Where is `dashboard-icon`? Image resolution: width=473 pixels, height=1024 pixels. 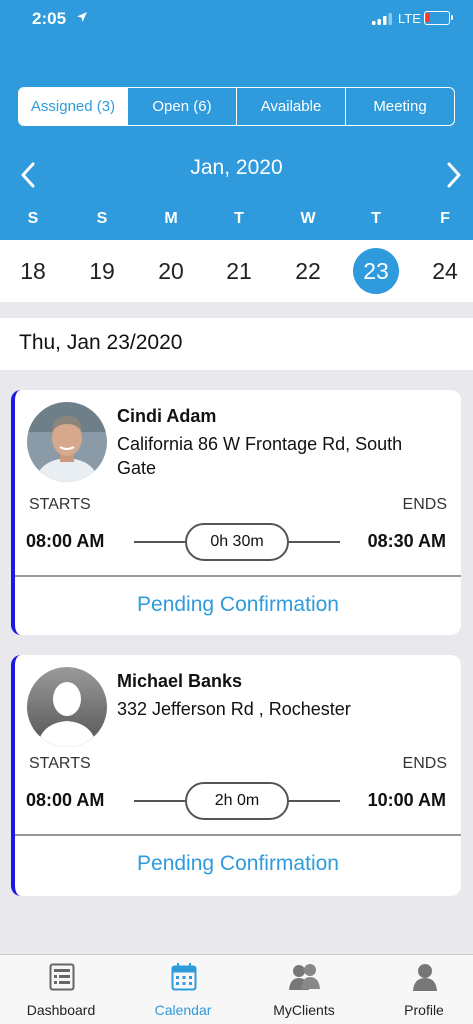 dashboard-icon is located at coordinates (62, 977).